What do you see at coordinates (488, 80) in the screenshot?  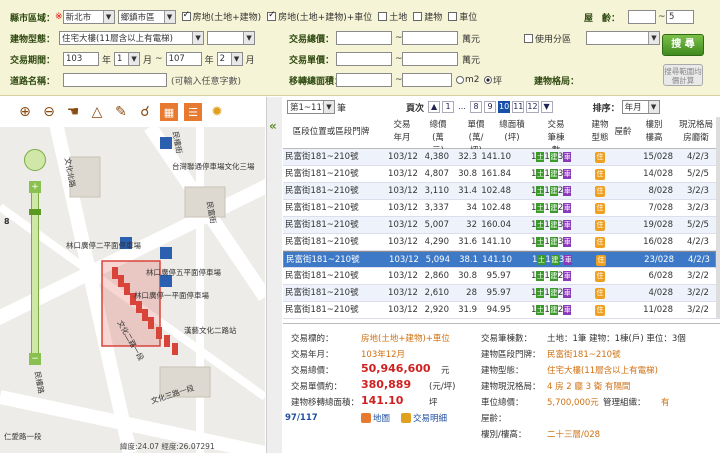 I see `radio-on-icon` at bounding box center [488, 80].